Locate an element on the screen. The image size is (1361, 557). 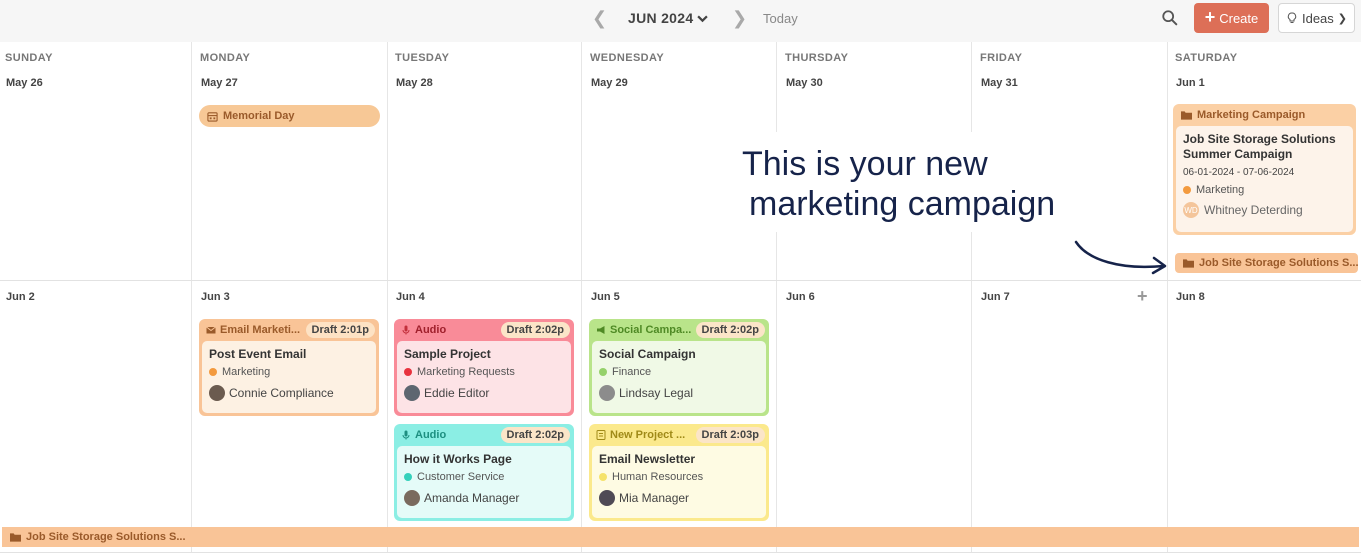
card-user-name: Lindsay Legal is located at coordinates (656, 393).